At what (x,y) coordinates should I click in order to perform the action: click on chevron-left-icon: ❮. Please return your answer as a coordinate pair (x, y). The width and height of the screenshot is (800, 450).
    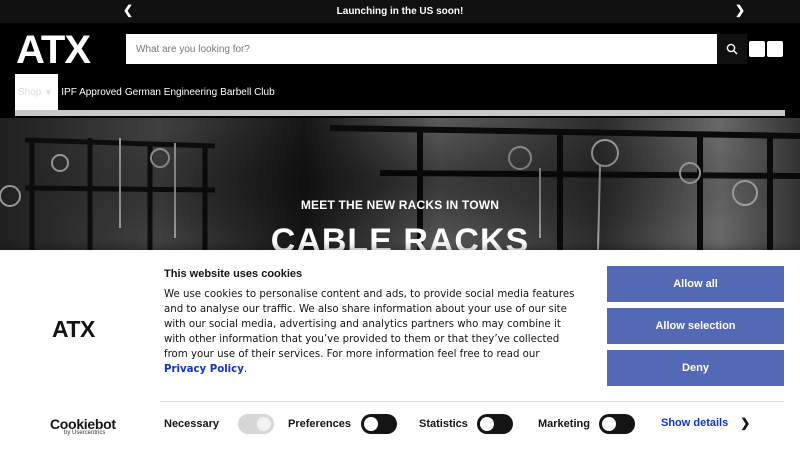
    Looking at the image, I should click on (128, 10).